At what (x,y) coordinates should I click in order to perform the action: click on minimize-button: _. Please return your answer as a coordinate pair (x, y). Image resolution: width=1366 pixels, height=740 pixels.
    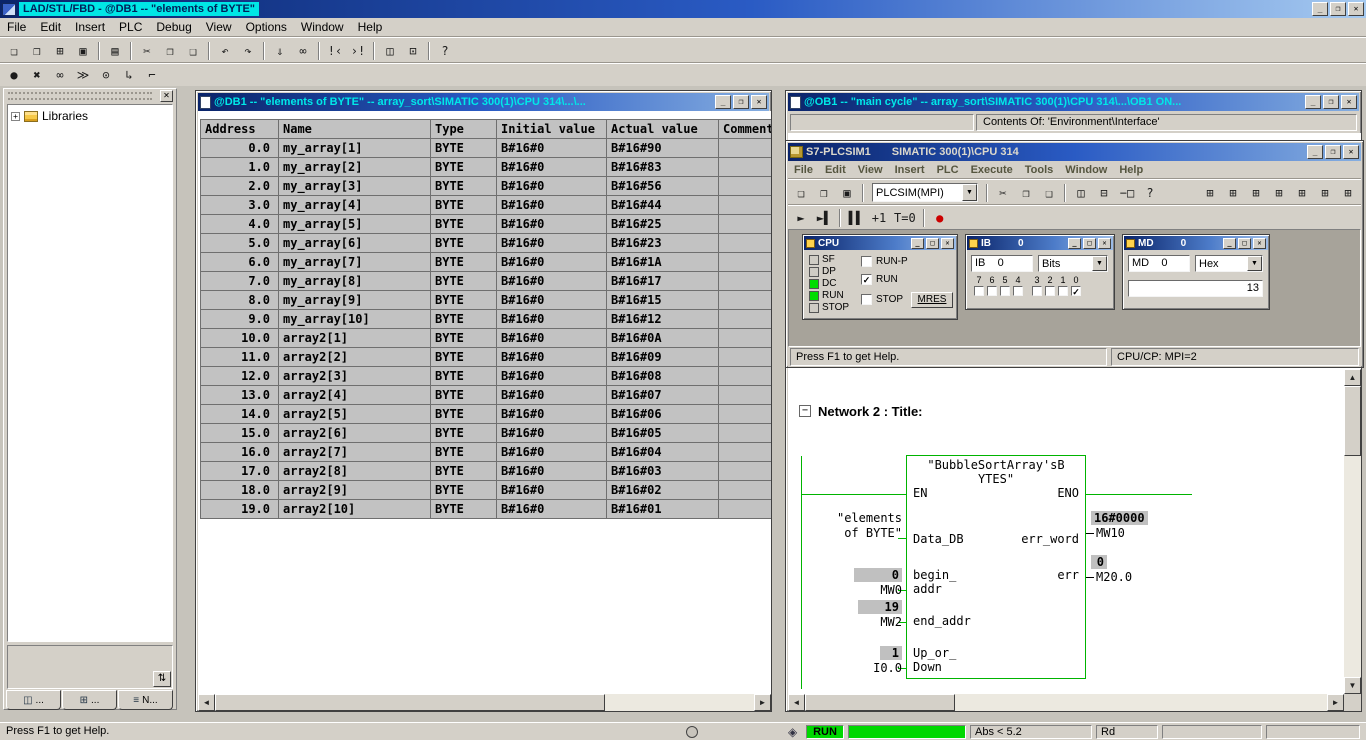
    Looking at the image, I should click on (1074, 243).